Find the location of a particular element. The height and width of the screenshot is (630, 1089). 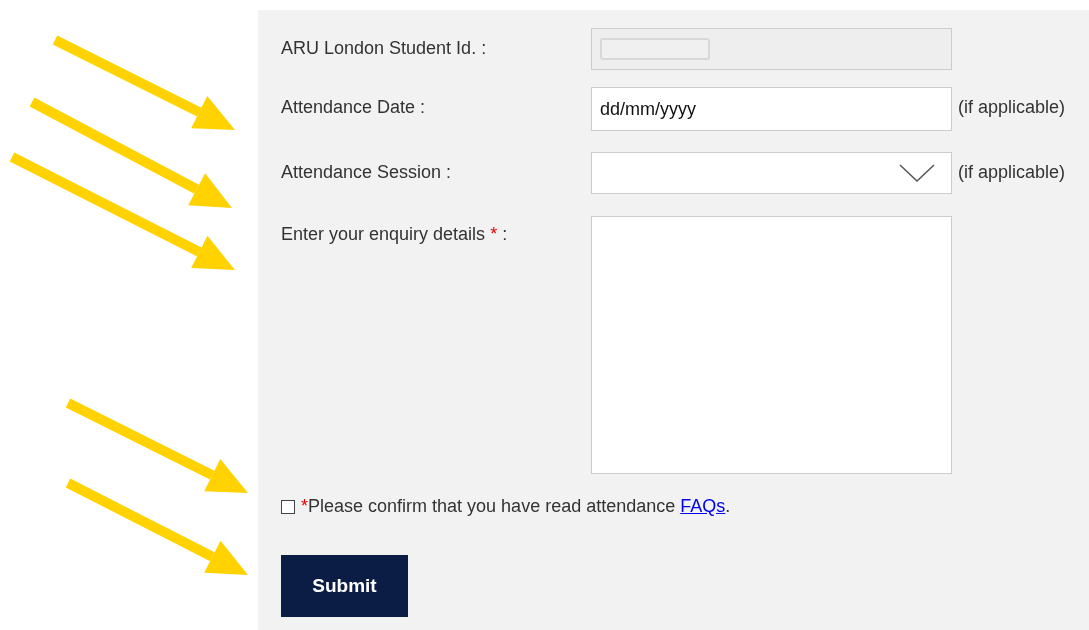

confirm-text: *Please confirm that you have read attendance FAQs. is located at coordinates (516, 506).